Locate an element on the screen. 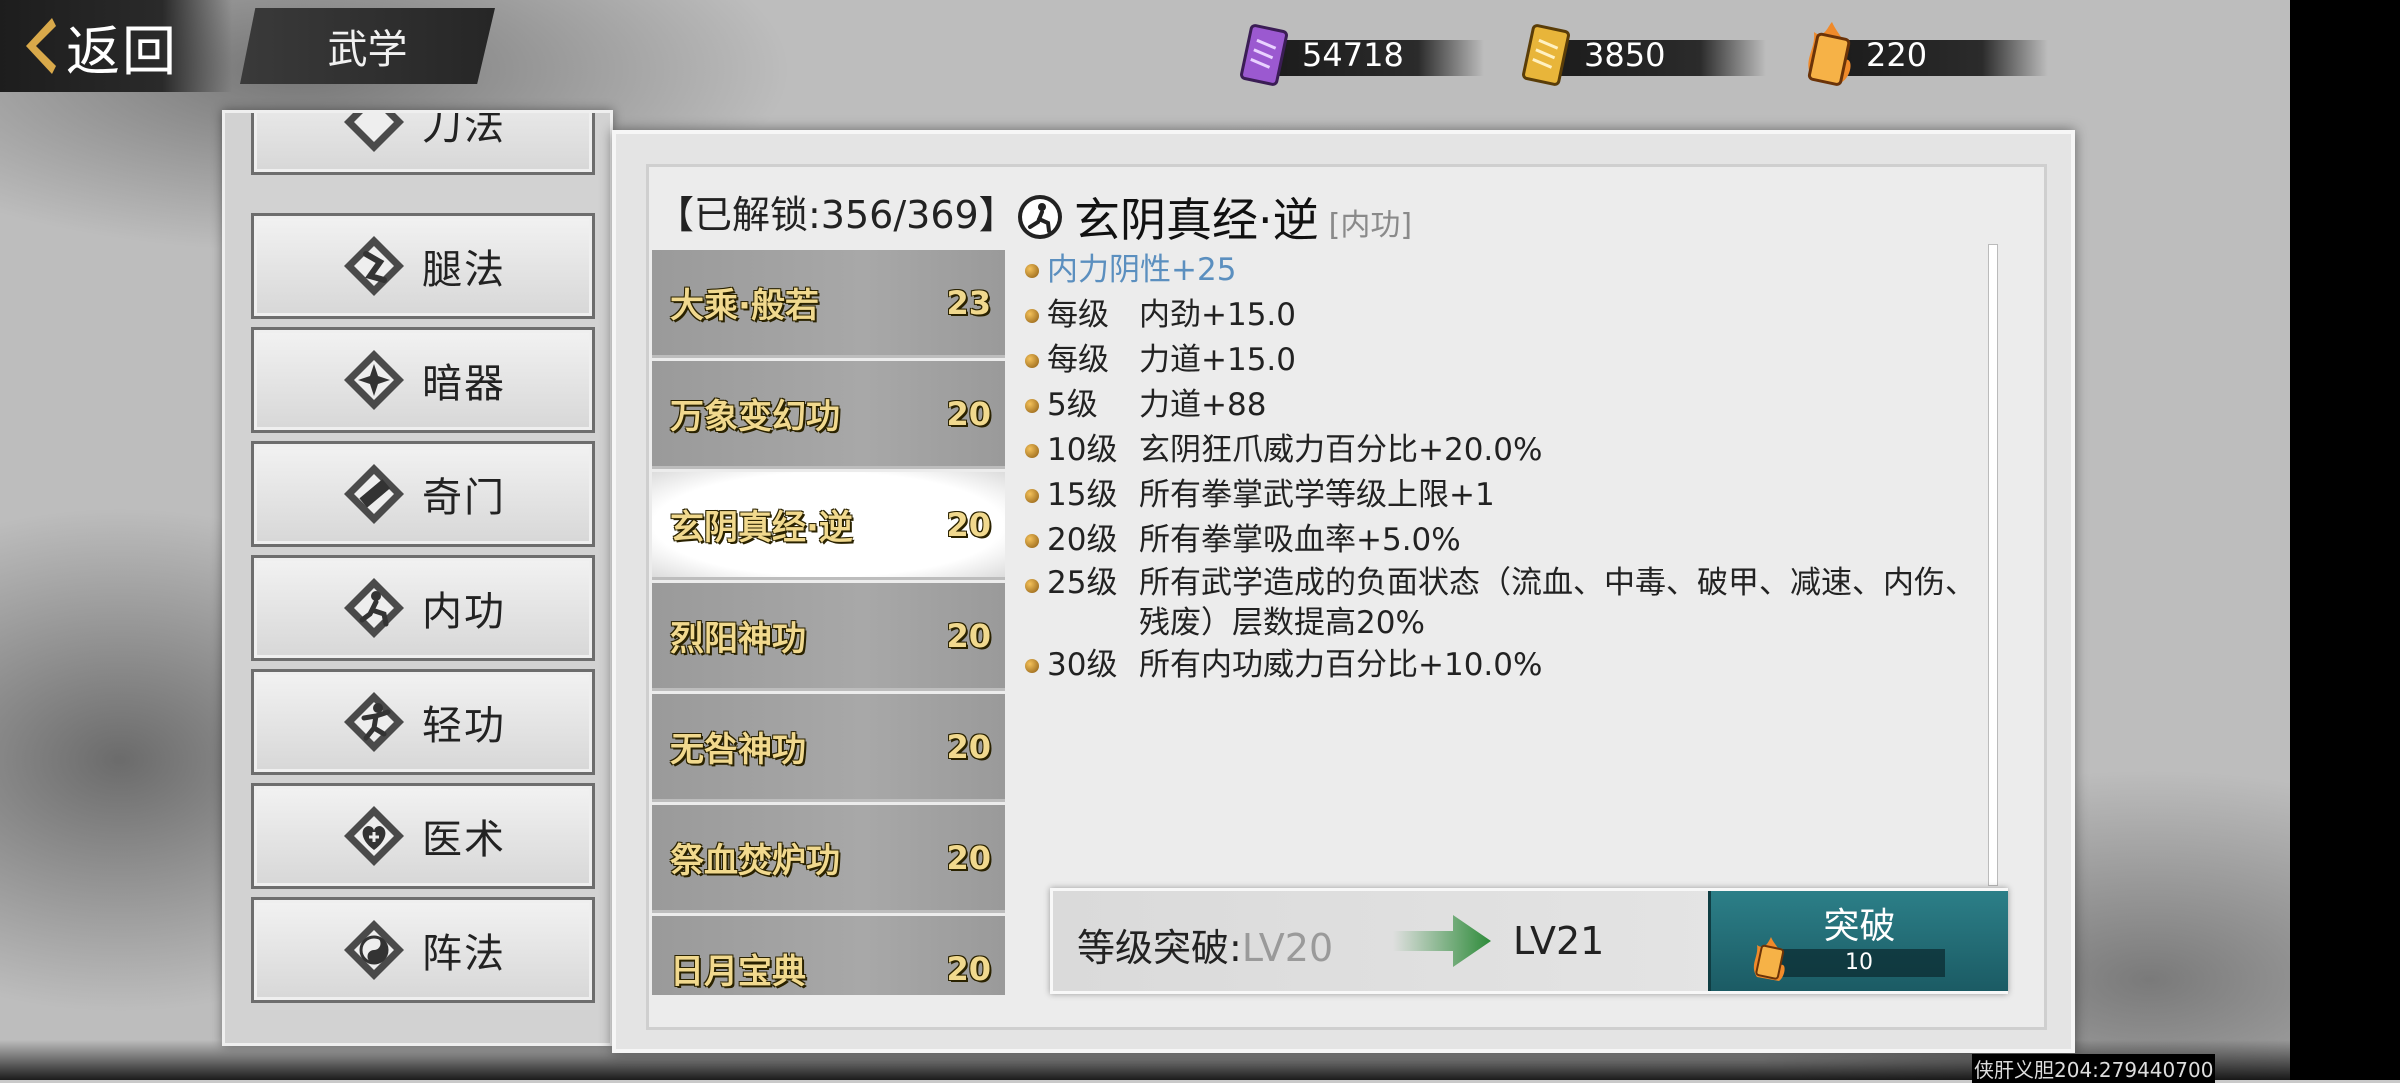  category-label: 腿法 is located at coordinates (464, 270).